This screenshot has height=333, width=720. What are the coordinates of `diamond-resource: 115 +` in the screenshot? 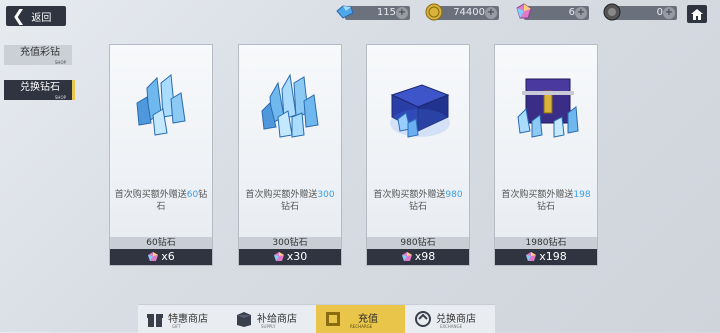 It's located at (373, 12).